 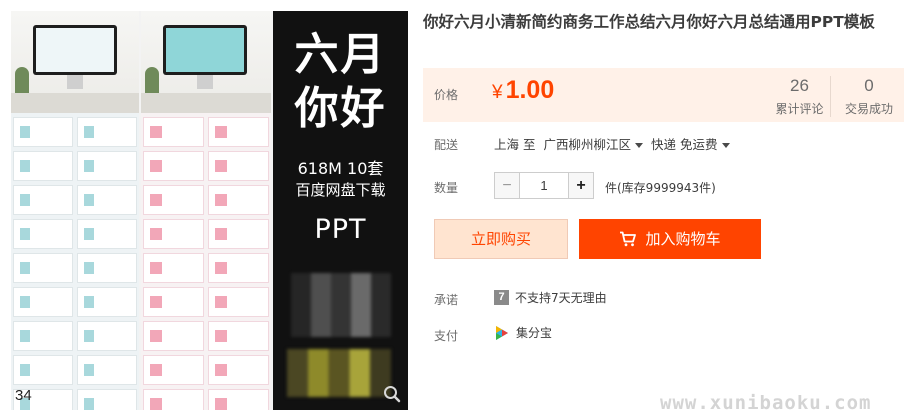 What do you see at coordinates (683, 239) in the screenshot?
I see `add-to-cart-label: 加入购物车` at bounding box center [683, 239].